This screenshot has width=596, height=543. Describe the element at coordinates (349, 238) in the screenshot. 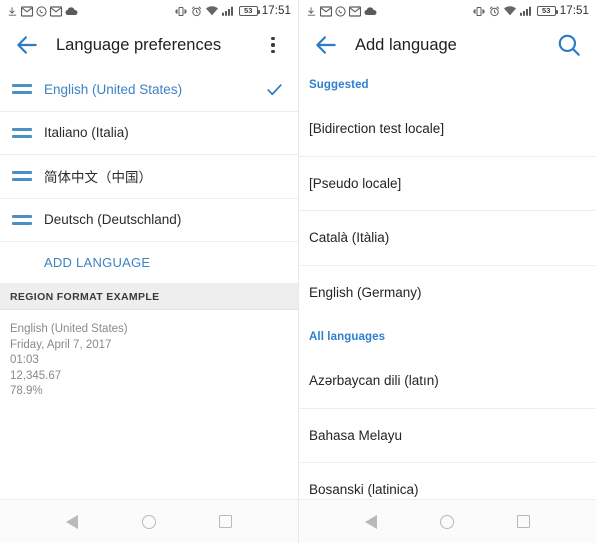

I see `language-label: Català (Itàlia)` at that location.